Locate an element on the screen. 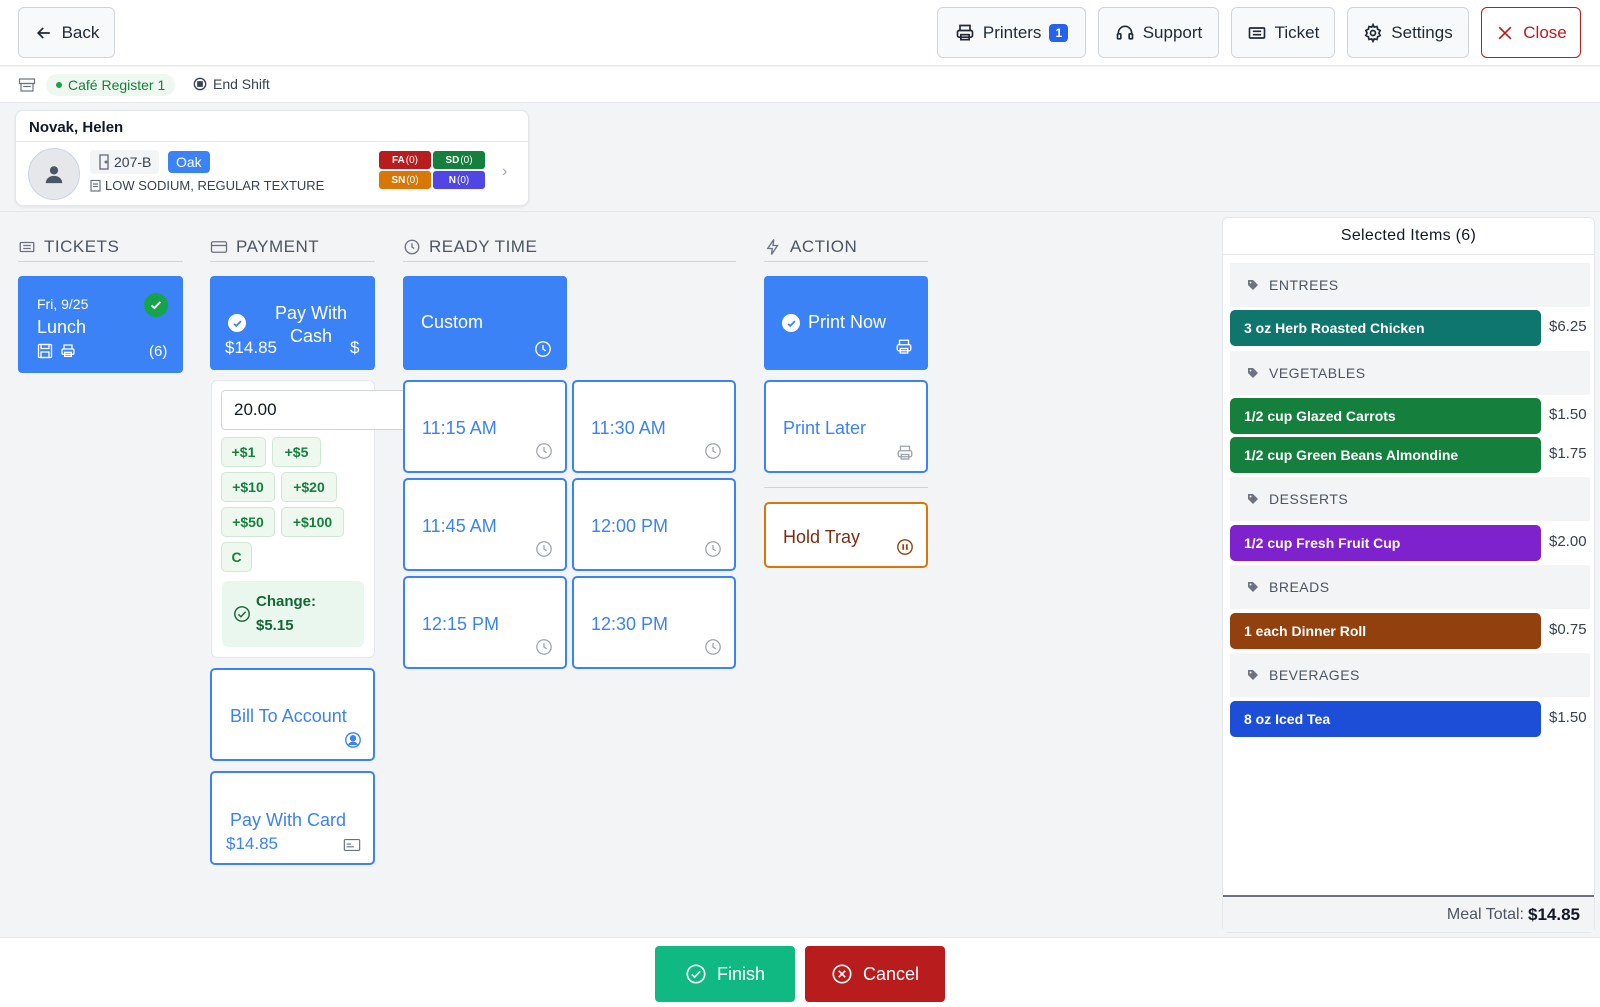  time-slot-1215: 12:15 PM is located at coordinates (485, 622).